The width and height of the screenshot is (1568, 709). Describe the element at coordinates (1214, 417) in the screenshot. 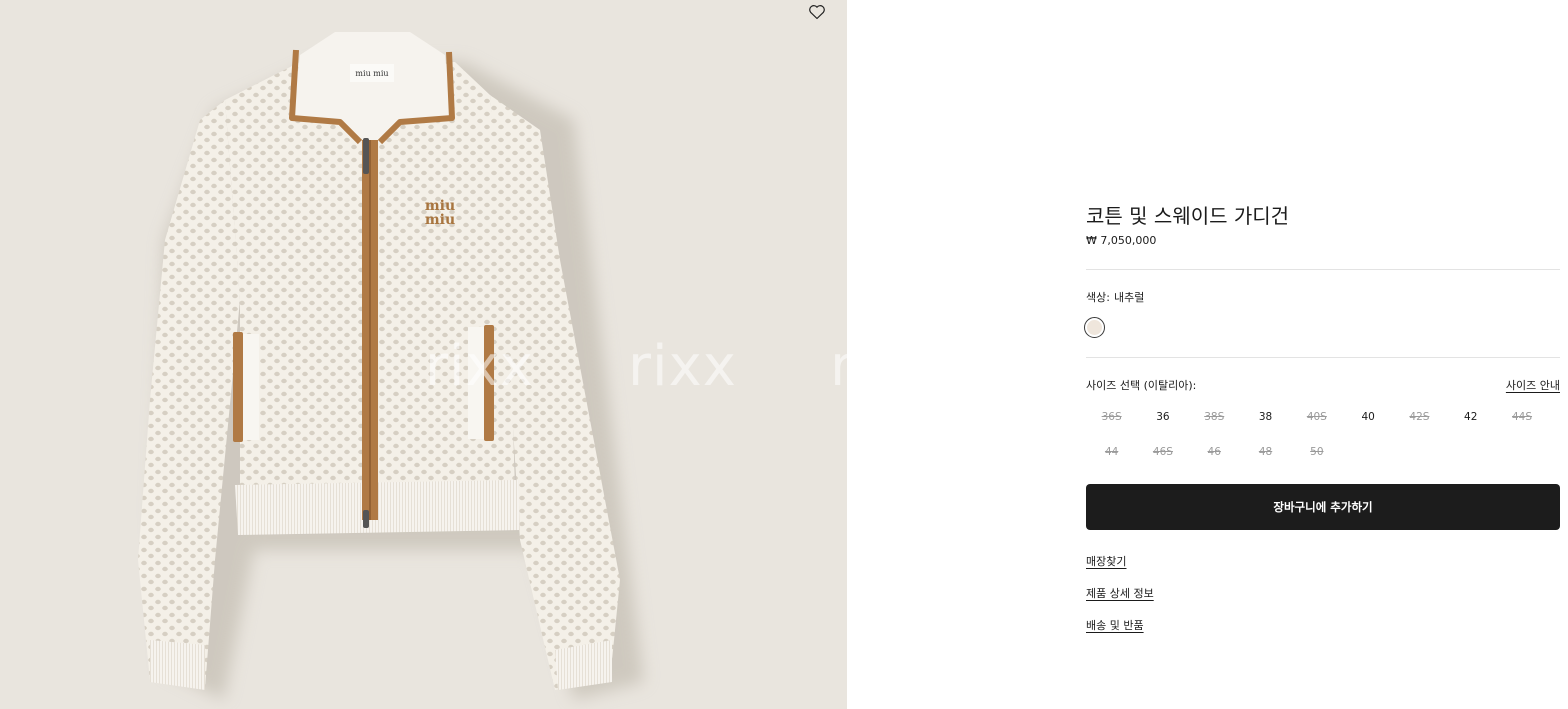

I see `size-option: 38S` at that location.